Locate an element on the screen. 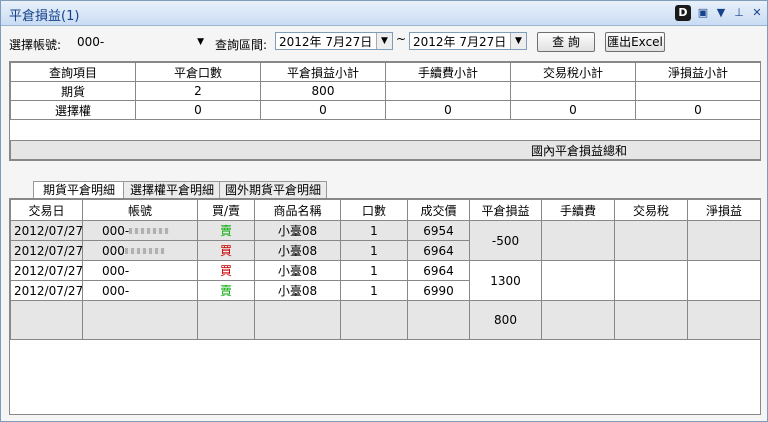  summary-header: 交易稅小計 is located at coordinates (573, 72).